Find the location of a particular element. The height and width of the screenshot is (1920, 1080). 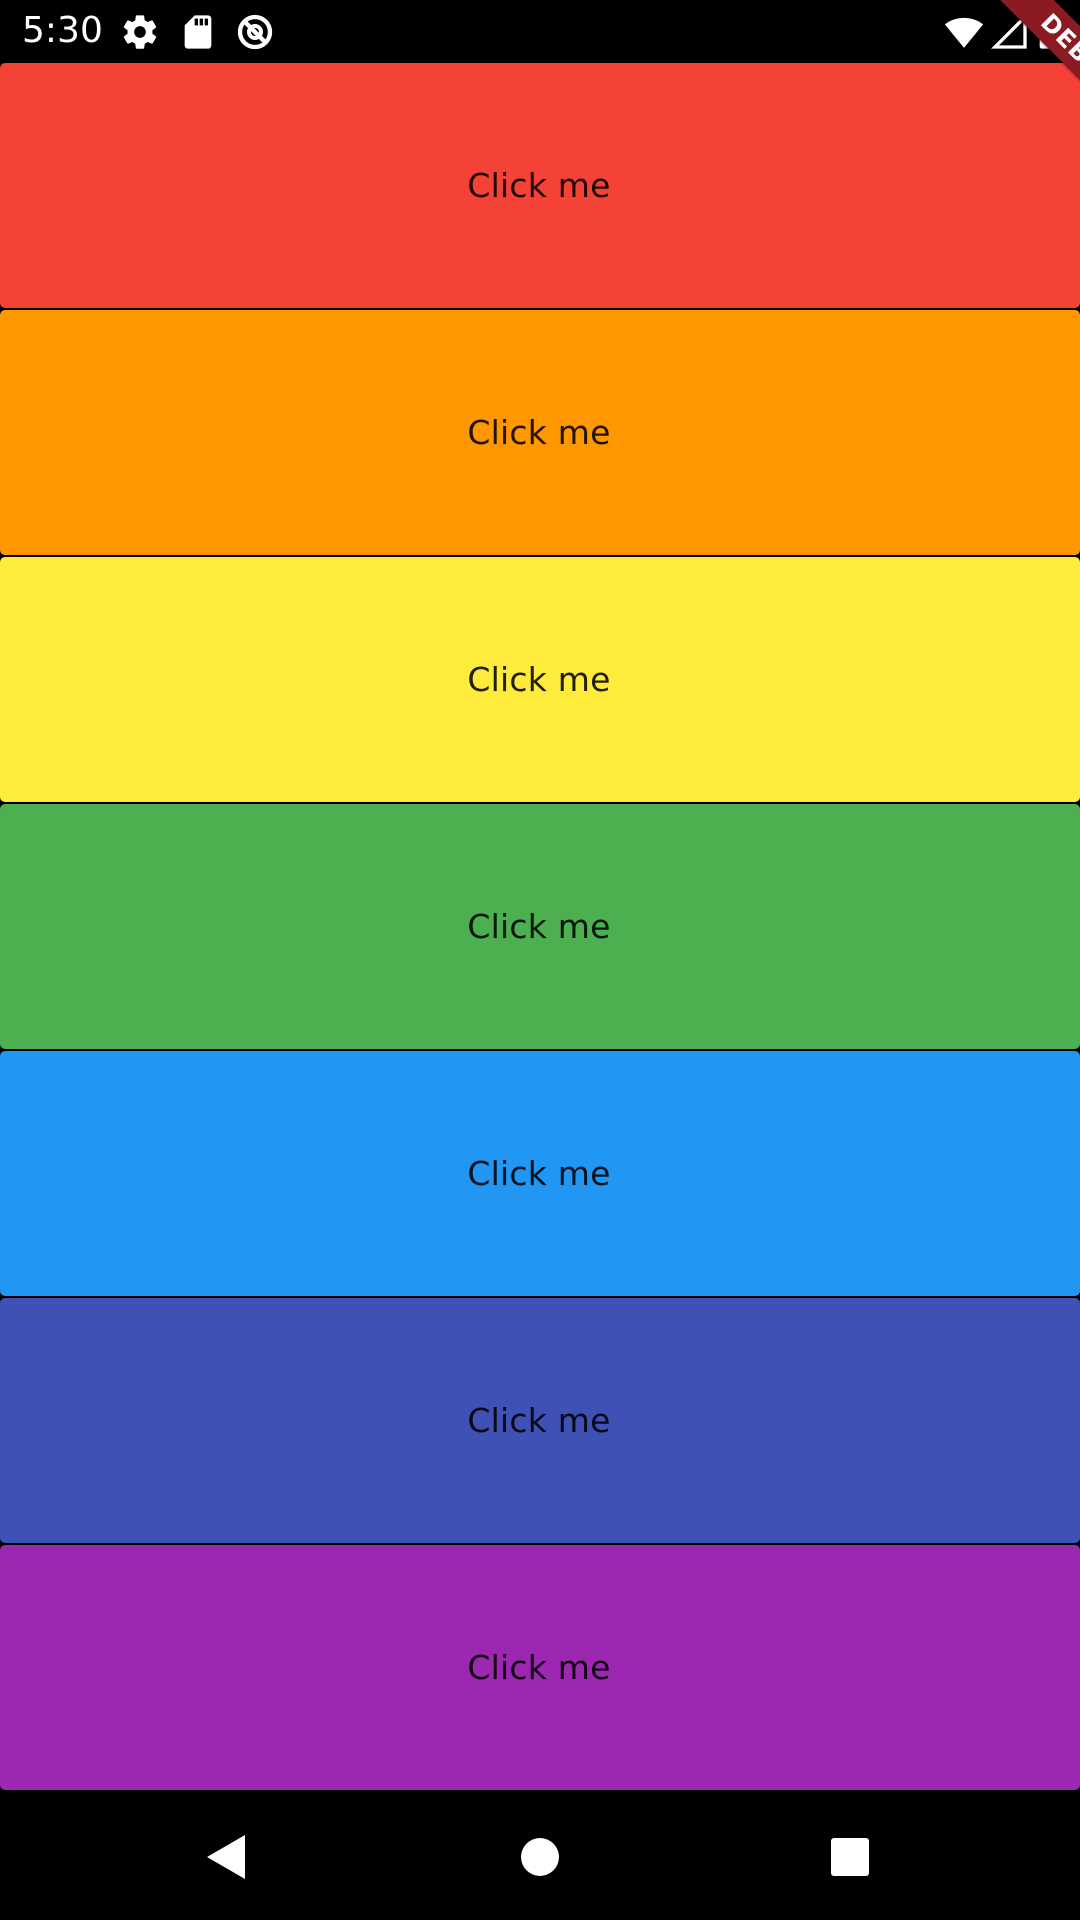

red-button: Click me is located at coordinates (540, 185).